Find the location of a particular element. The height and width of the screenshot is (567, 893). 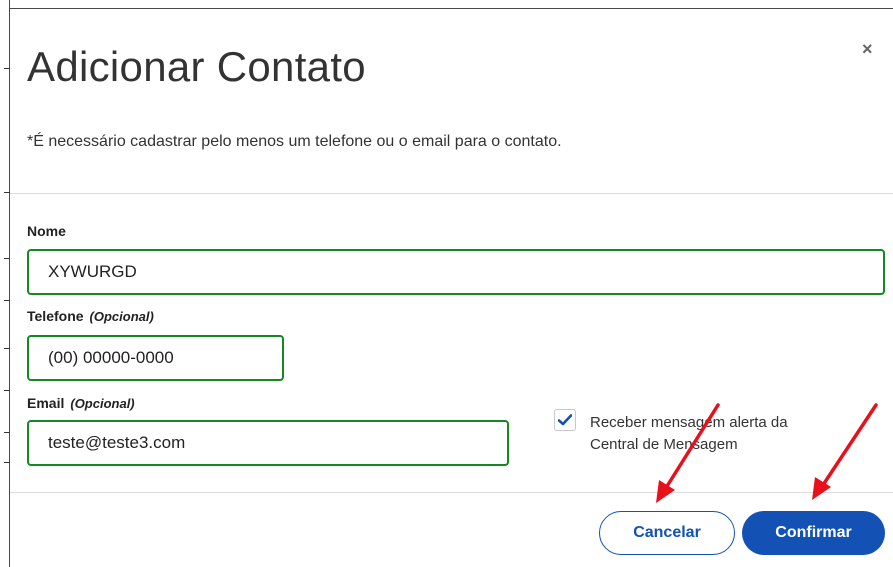

close-icon: × is located at coordinates (867, 49).